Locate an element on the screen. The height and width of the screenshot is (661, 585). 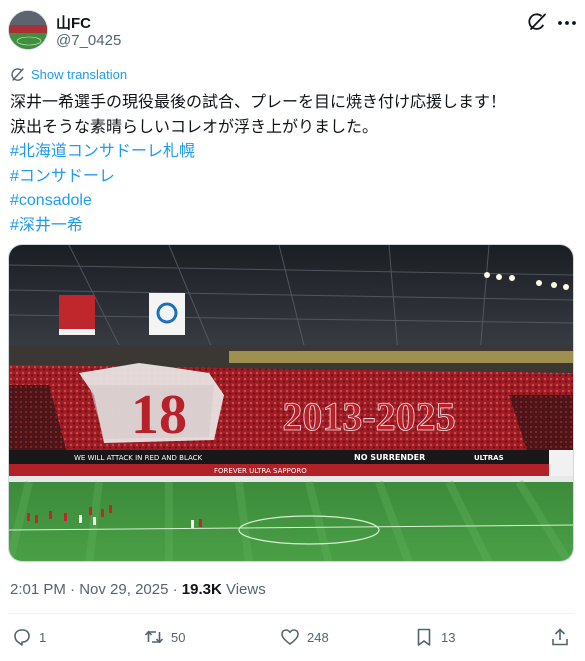
globe-translate-icon is located at coordinates (17, 74).